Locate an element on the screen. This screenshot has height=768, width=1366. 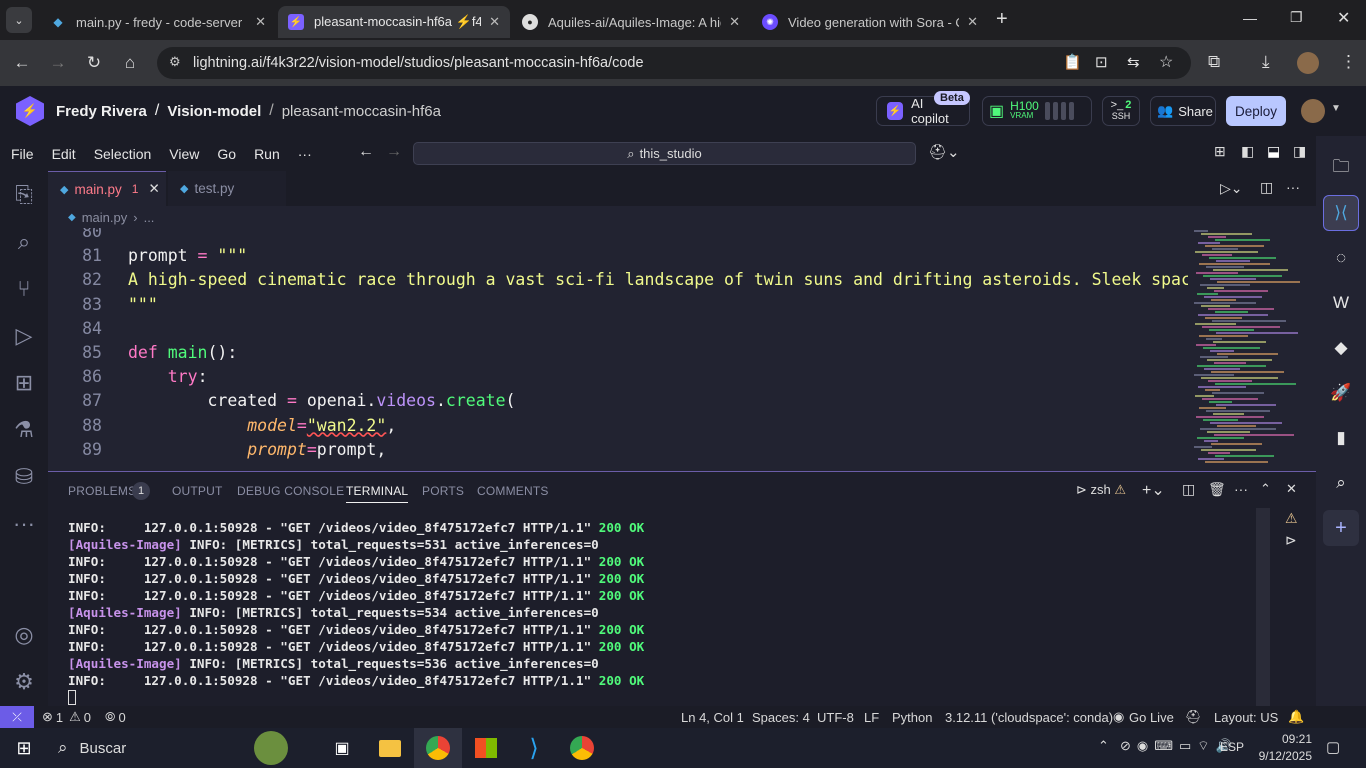
gpu-icon: ▮ is located at coordinates (1341, 438).